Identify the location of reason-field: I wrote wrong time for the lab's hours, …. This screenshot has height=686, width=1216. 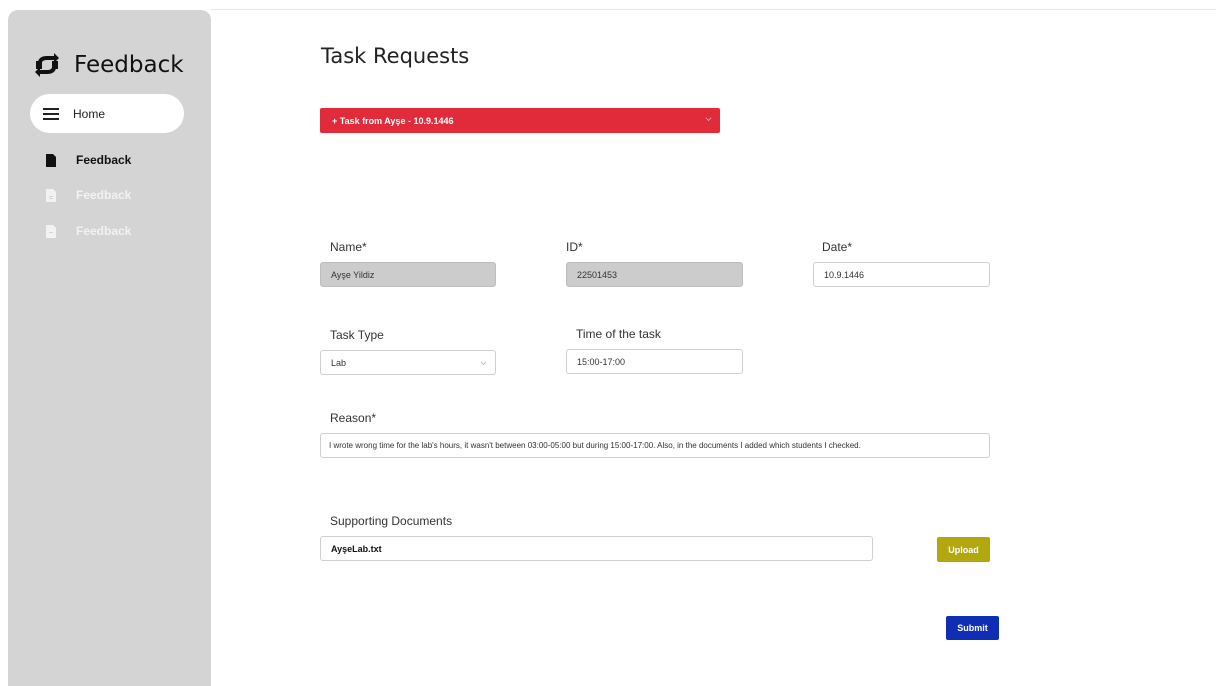
(655, 445).